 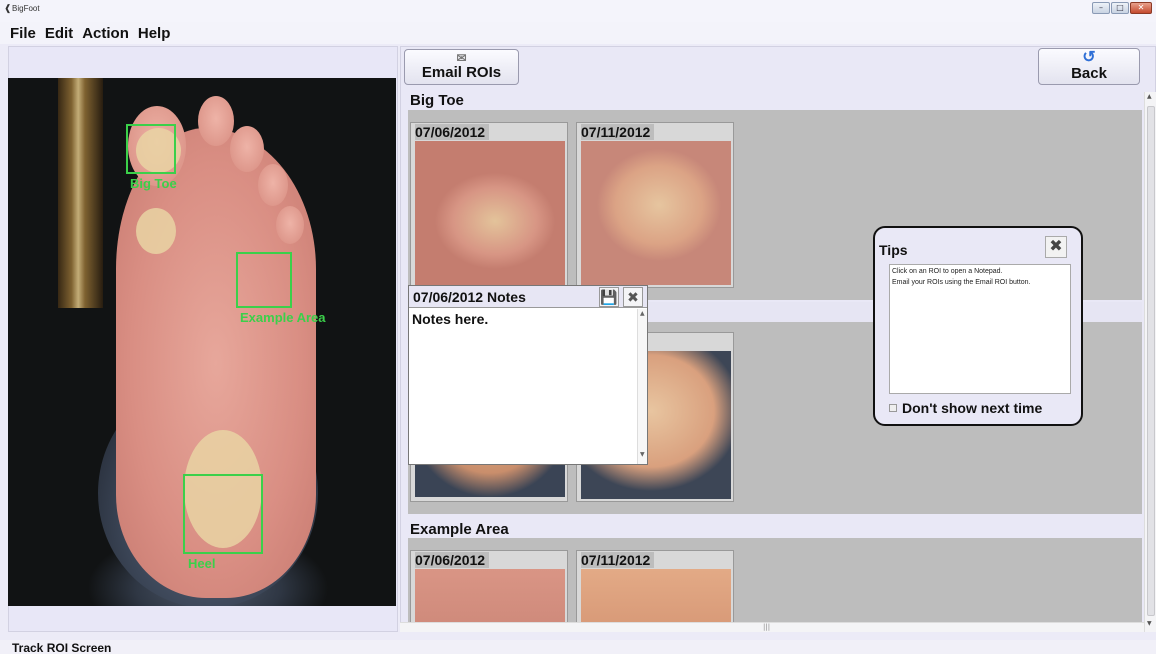 I want to click on notes-textarea: Notes here., so click(x=450, y=319).